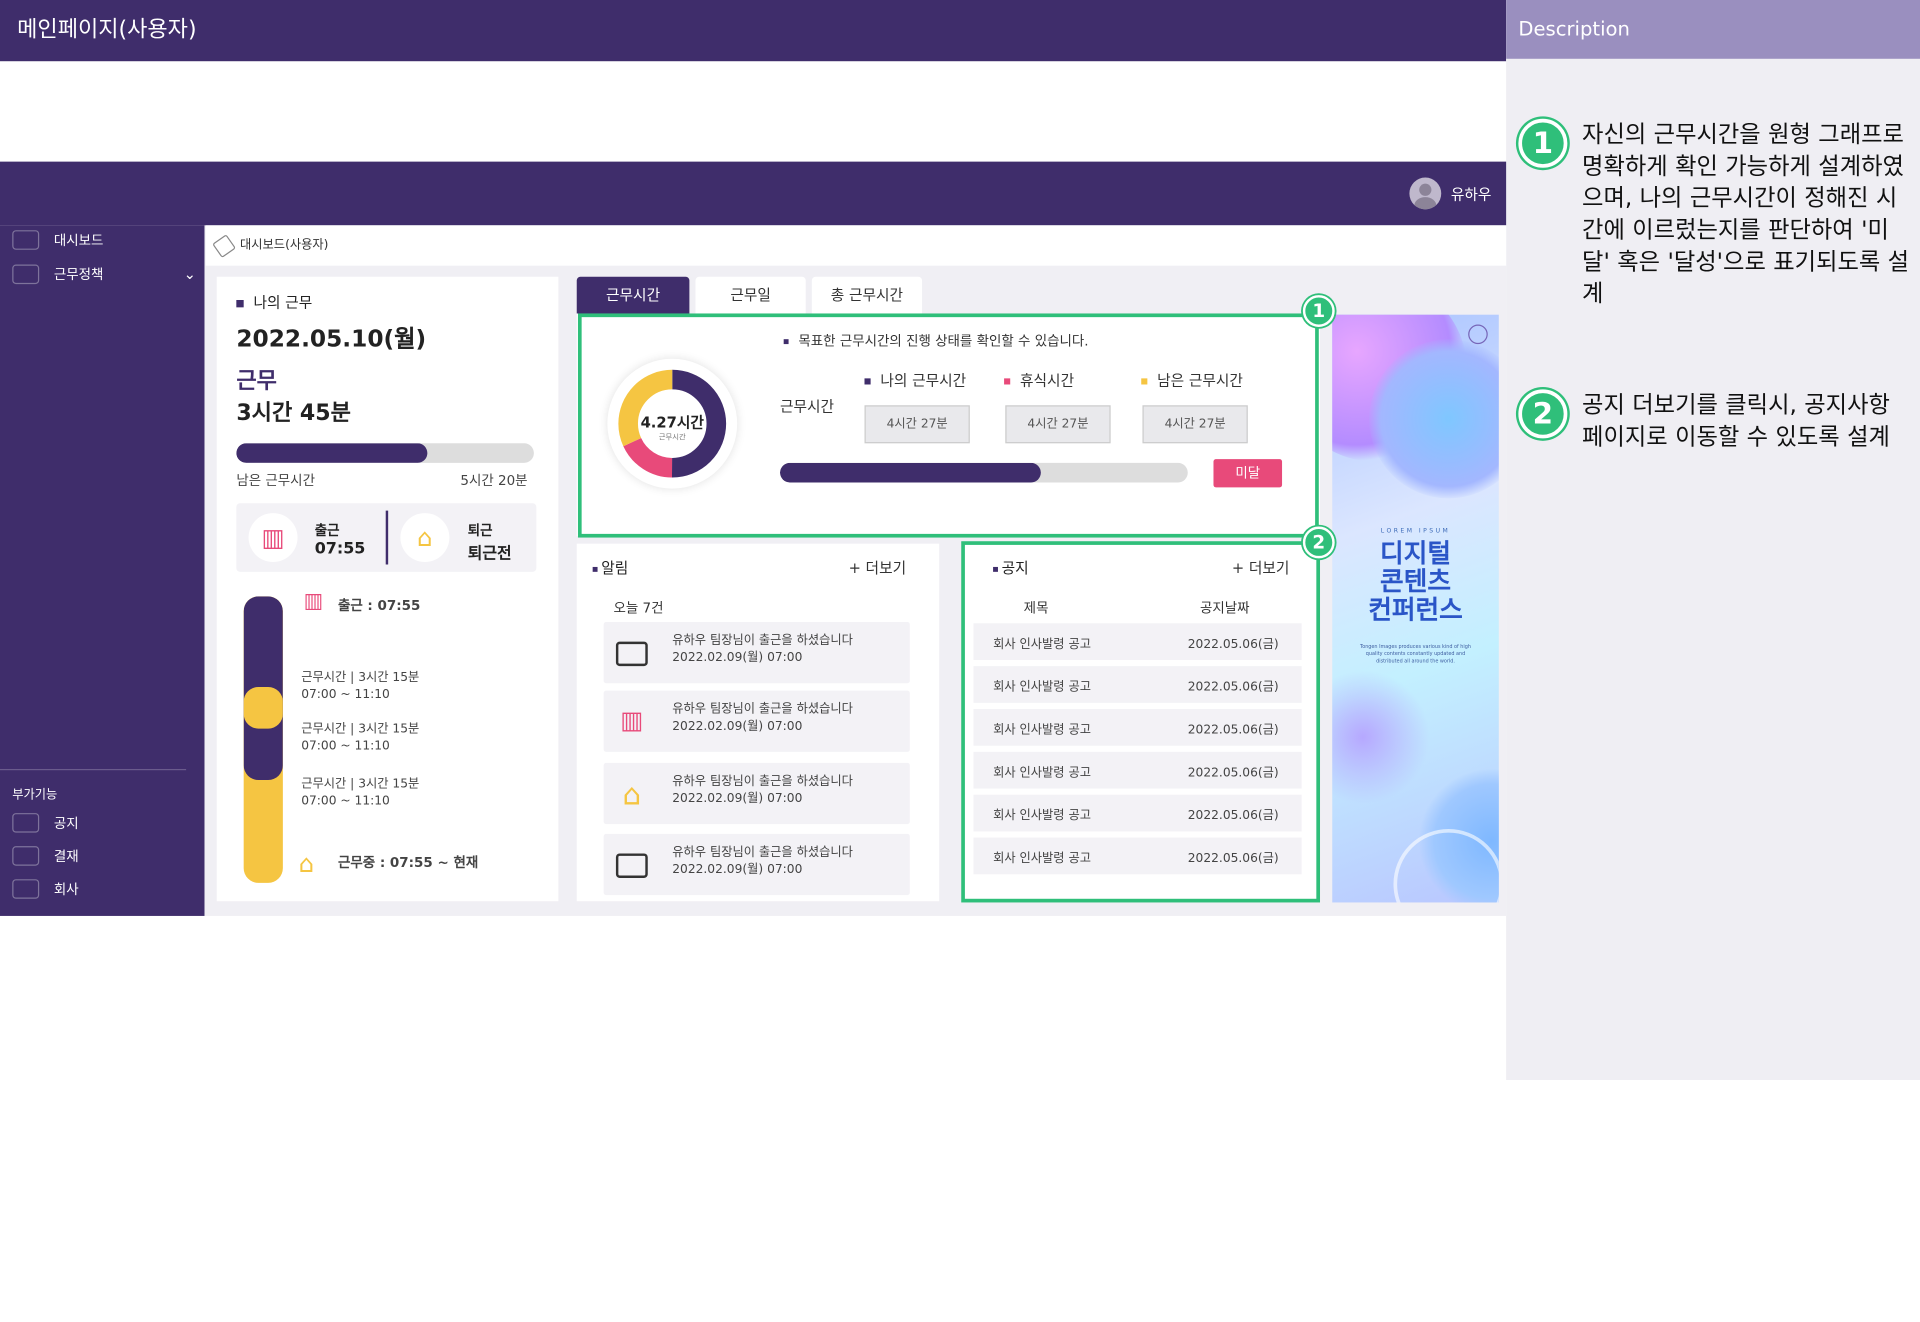  Describe the element at coordinates (753, 193) in the screenshot. I see `app-header: 유하우` at that location.